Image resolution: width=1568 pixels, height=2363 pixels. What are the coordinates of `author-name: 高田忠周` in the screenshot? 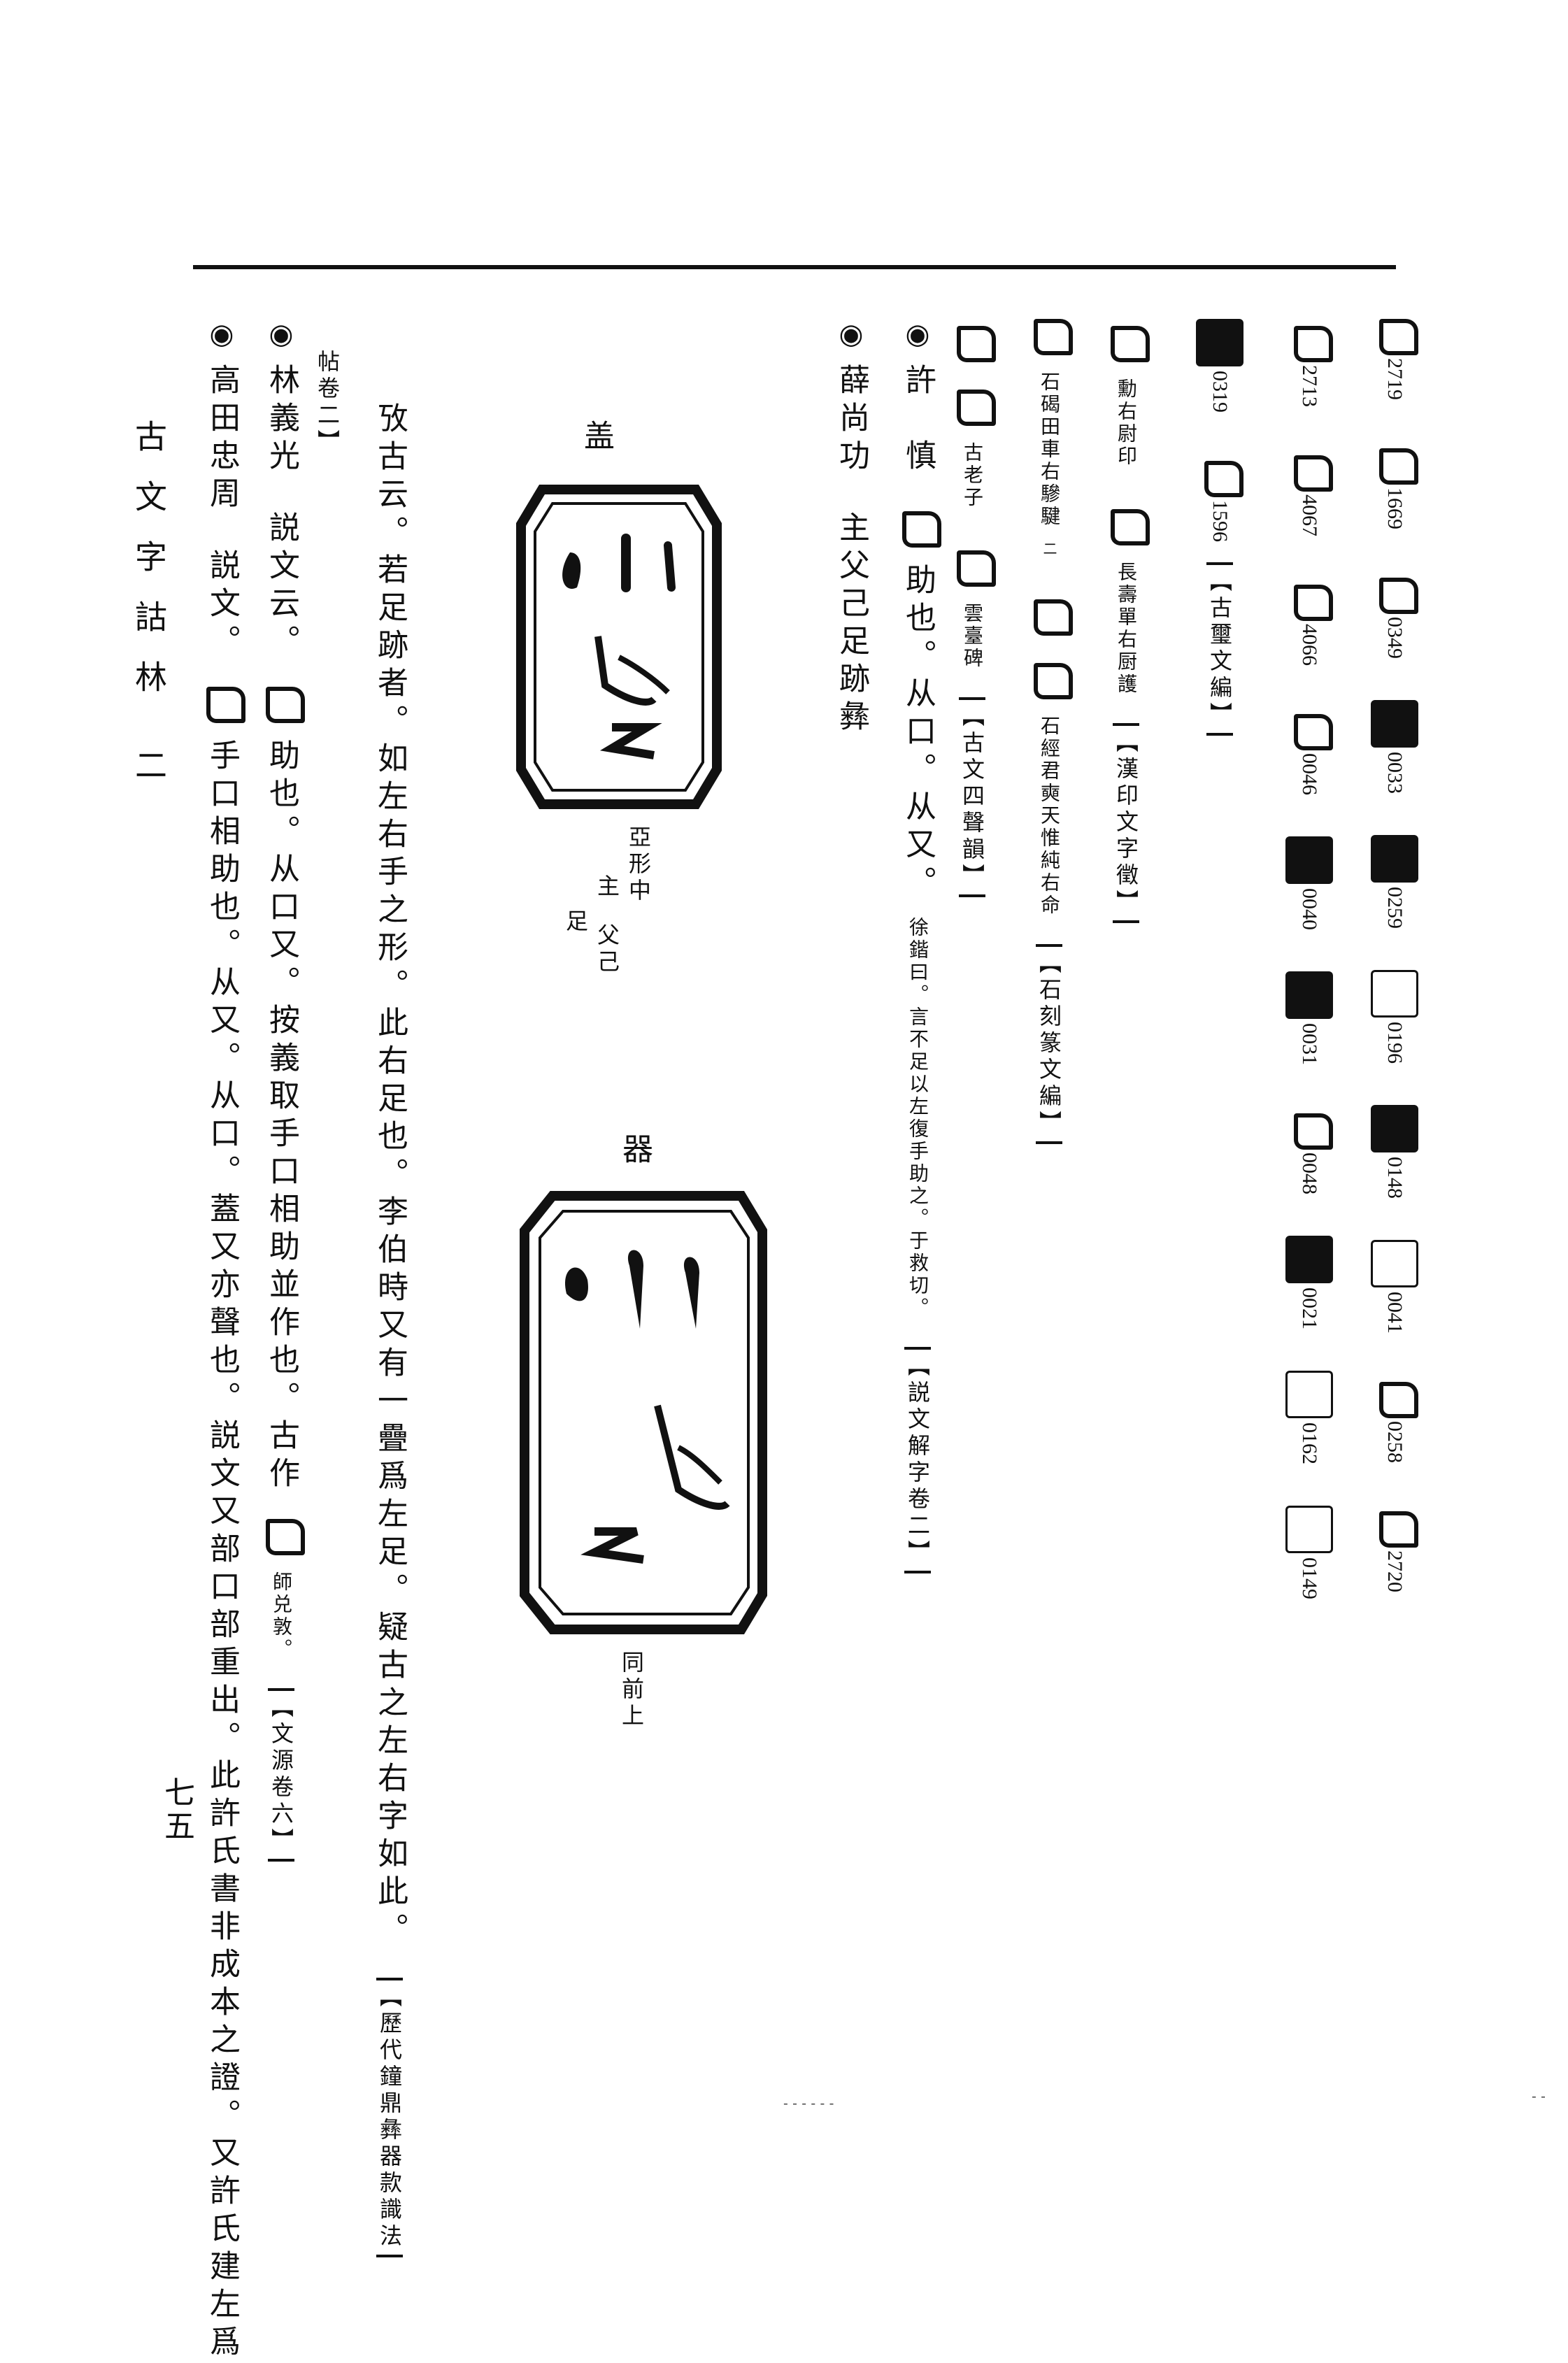 It's located at (222, 440).